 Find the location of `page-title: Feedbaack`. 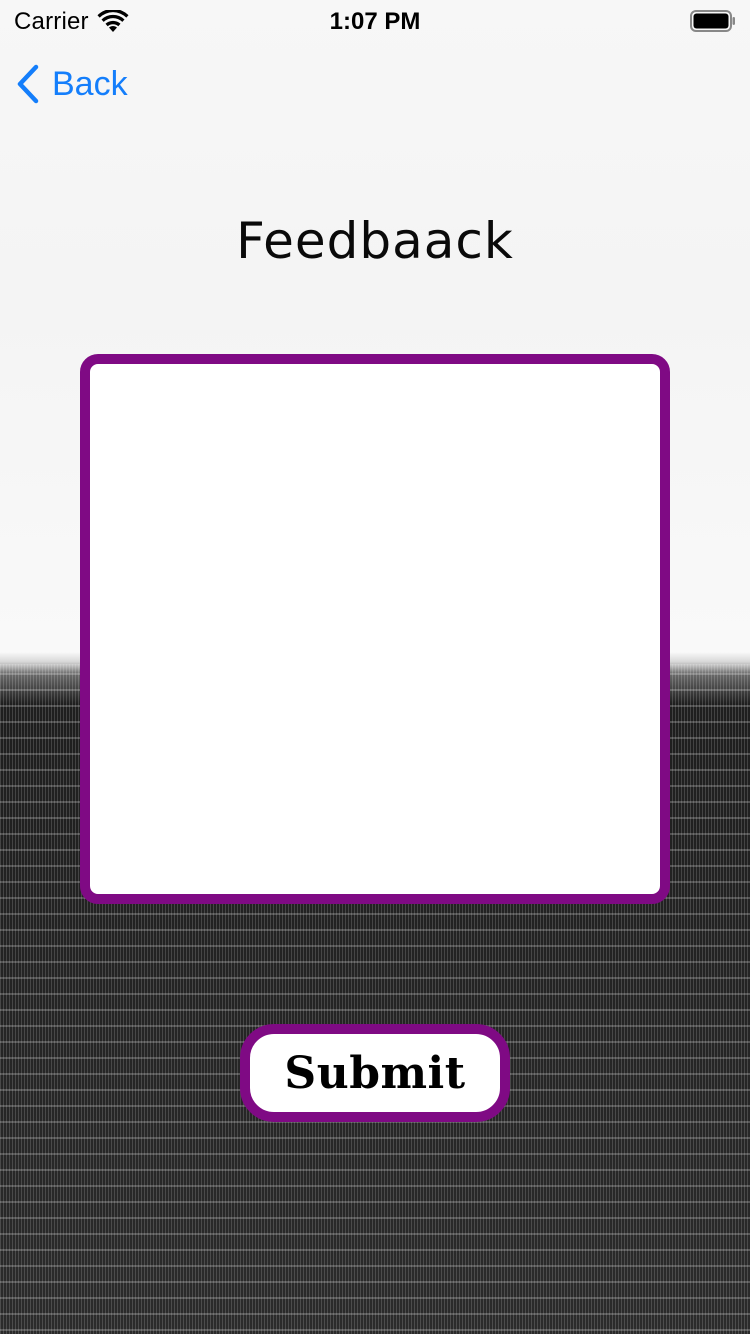

page-title: Feedbaack is located at coordinates (375, 241).